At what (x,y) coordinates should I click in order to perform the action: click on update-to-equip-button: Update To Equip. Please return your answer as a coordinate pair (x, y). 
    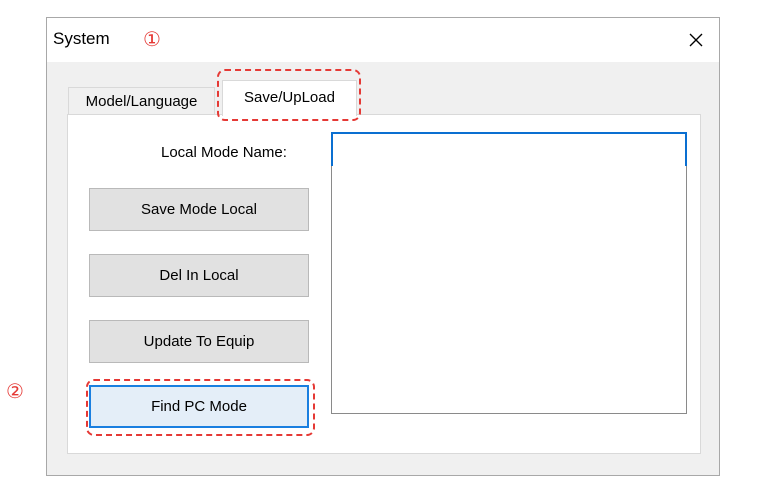
    Looking at the image, I should click on (199, 341).